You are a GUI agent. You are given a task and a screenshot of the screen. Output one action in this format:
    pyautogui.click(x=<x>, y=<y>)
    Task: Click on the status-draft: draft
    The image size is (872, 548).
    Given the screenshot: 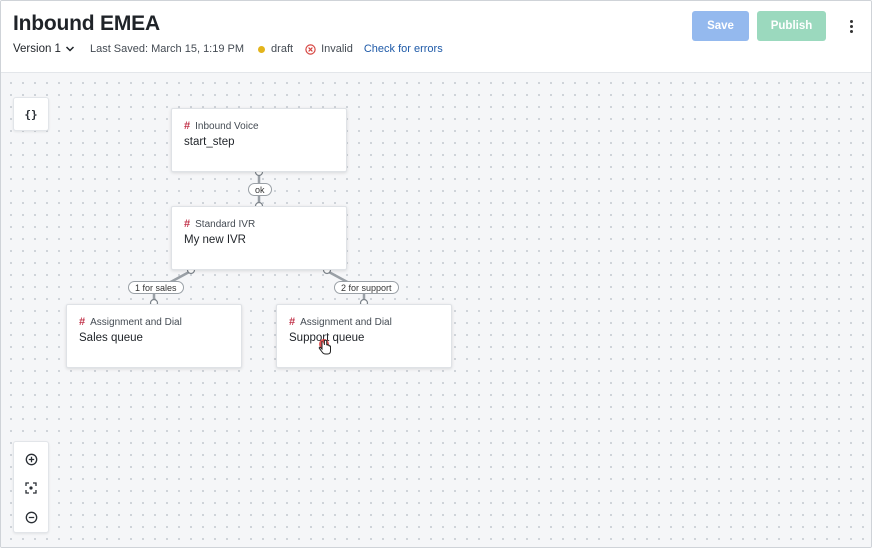 What is the action you would take?
    pyautogui.click(x=275, y=49)
    